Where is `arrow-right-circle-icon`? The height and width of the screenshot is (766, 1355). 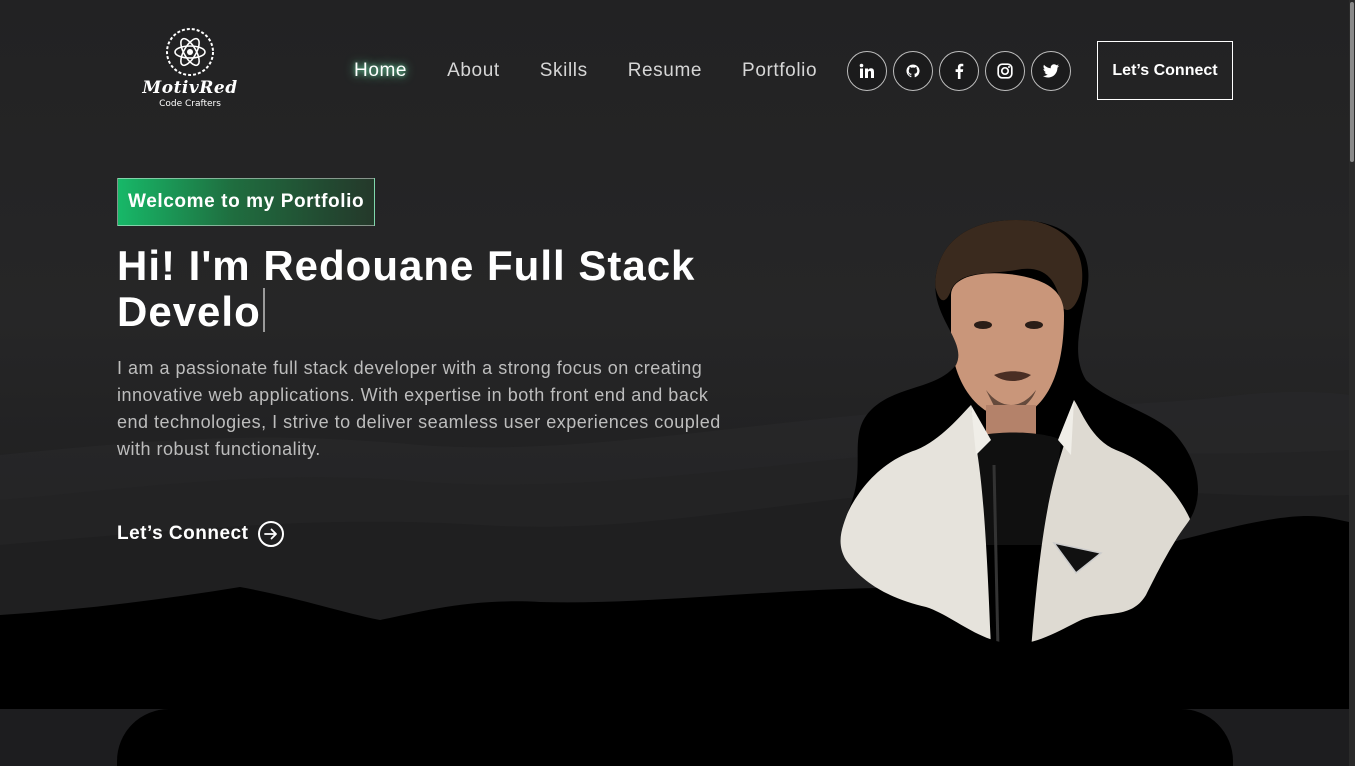
arrow-right-circle-icon is located at coordinates (271, 534).